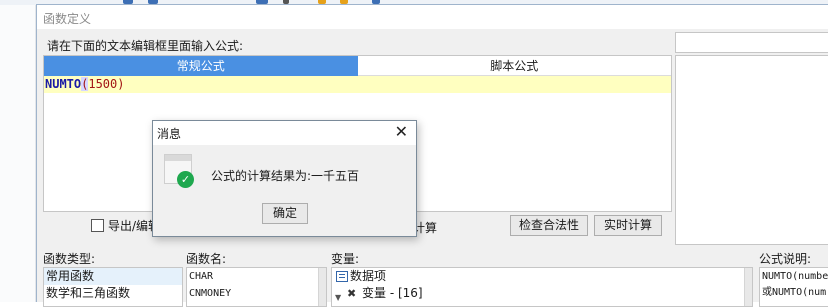 The height and width of the screenshot is (307, 828). What do you see at coordinates (18, 153) in the screenshot?
I see `host-app-background` at bounding box center [18, 153].